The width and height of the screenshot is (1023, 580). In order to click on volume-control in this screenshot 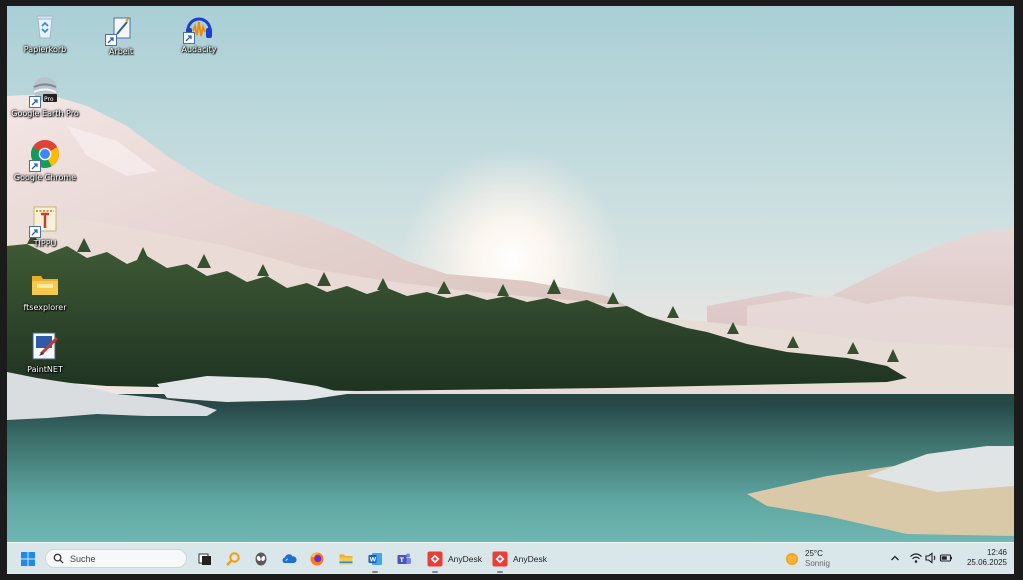, I will do `click(931, 558)`.